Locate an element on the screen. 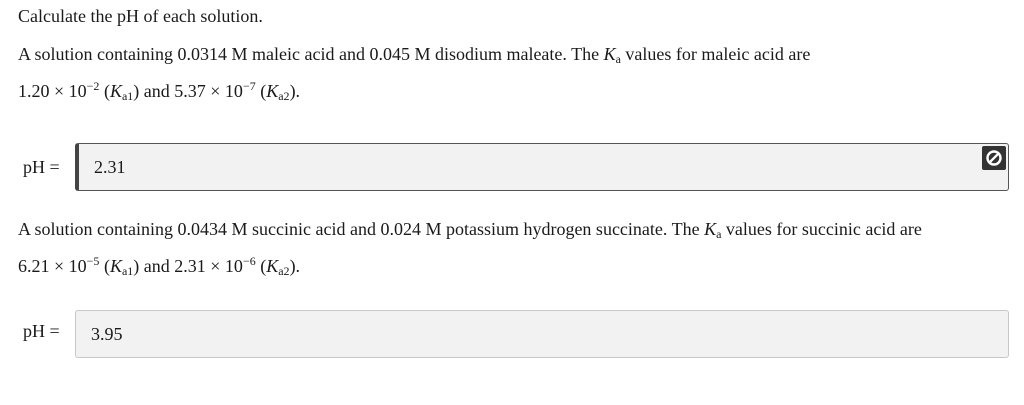 Image resolution: width=1024 pixels, height=405 pixels. ph-label-2: pH = is located at coordinates (41, 331).